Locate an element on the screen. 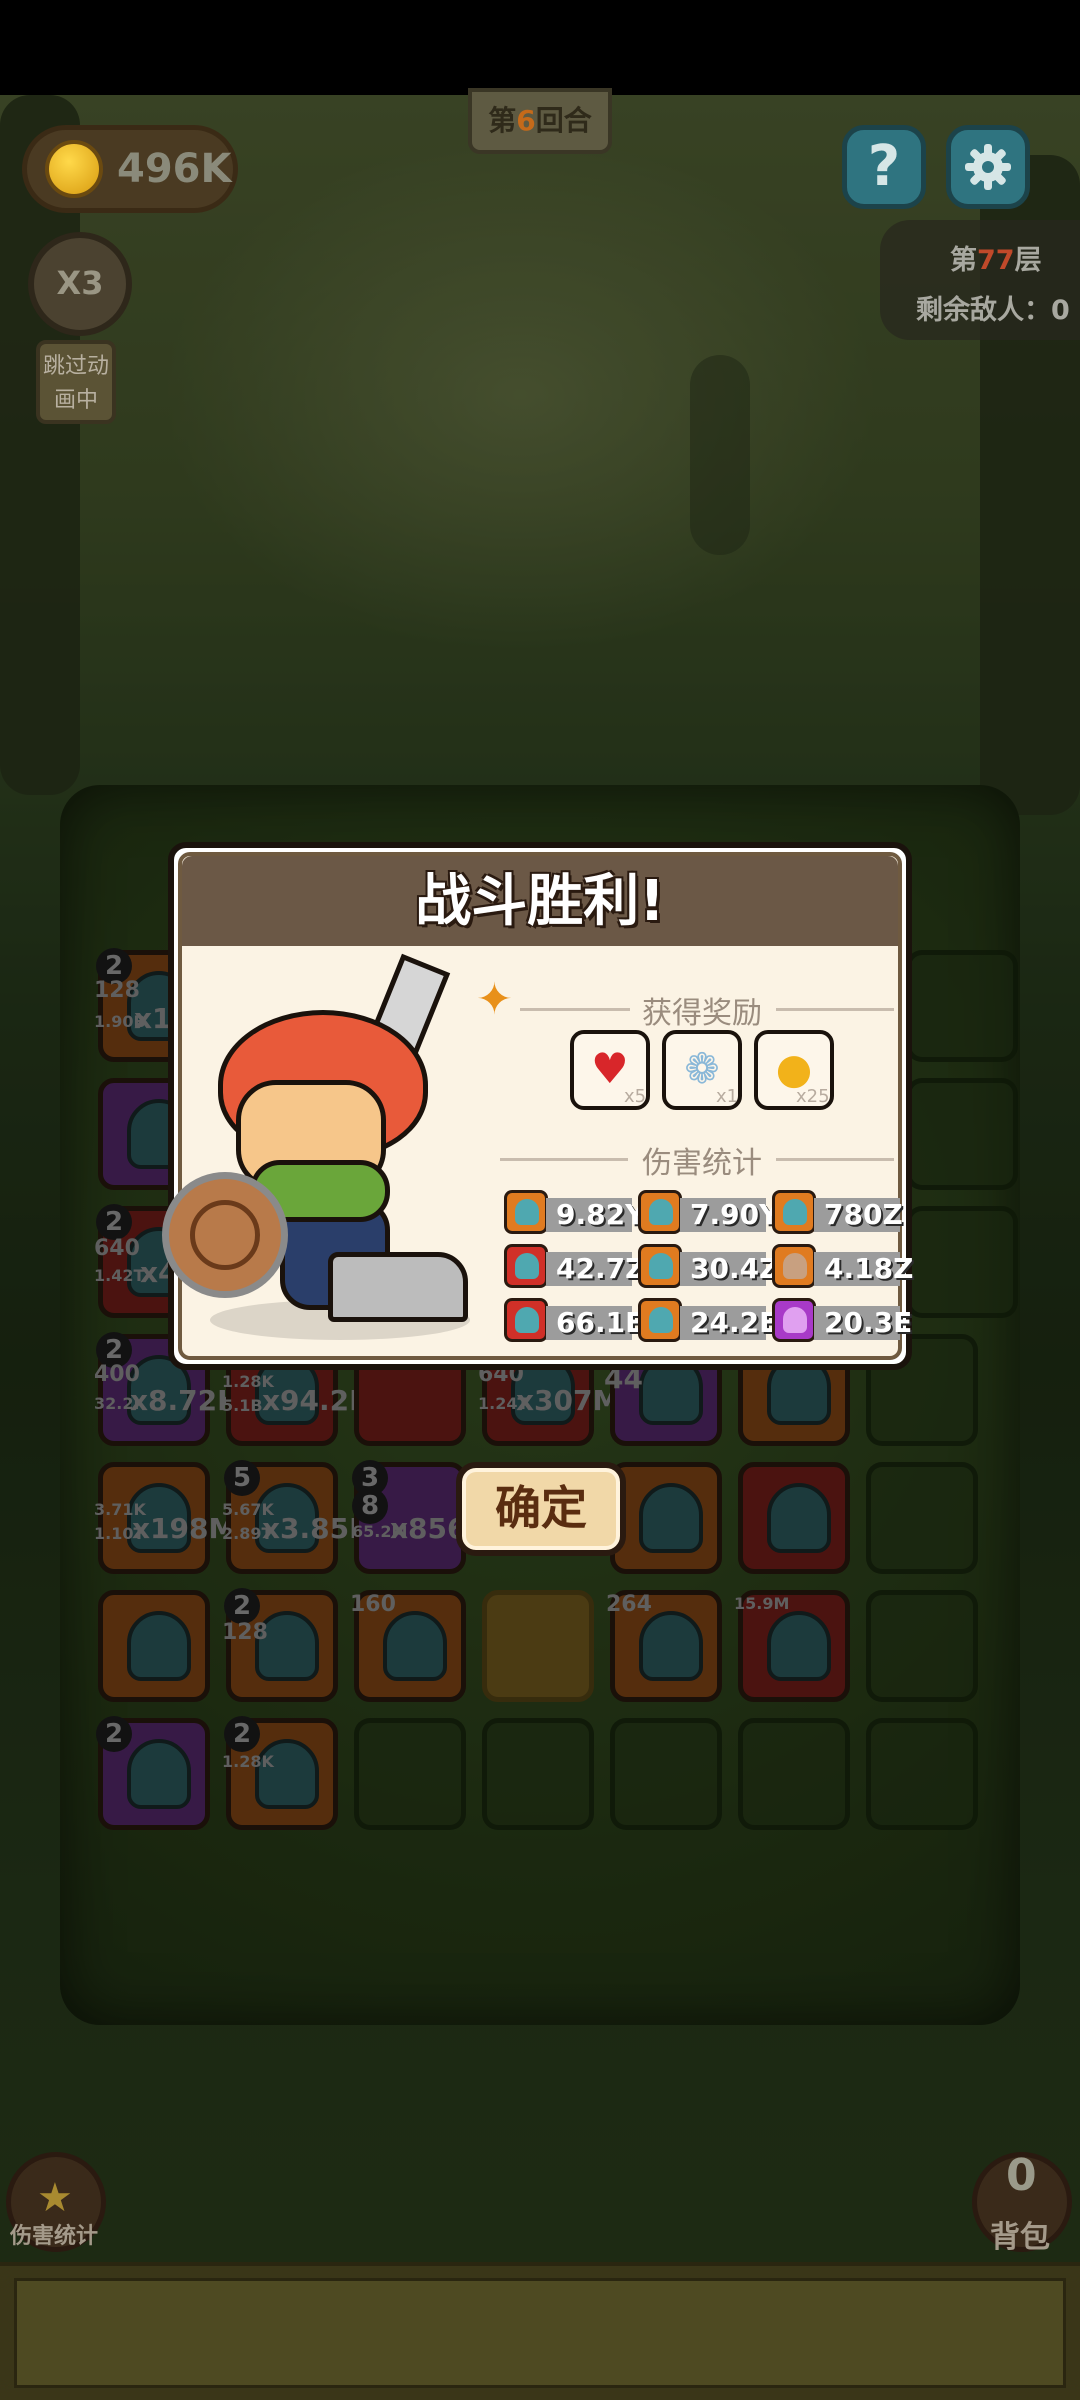  settings-button is located at coordinates (988, 167).